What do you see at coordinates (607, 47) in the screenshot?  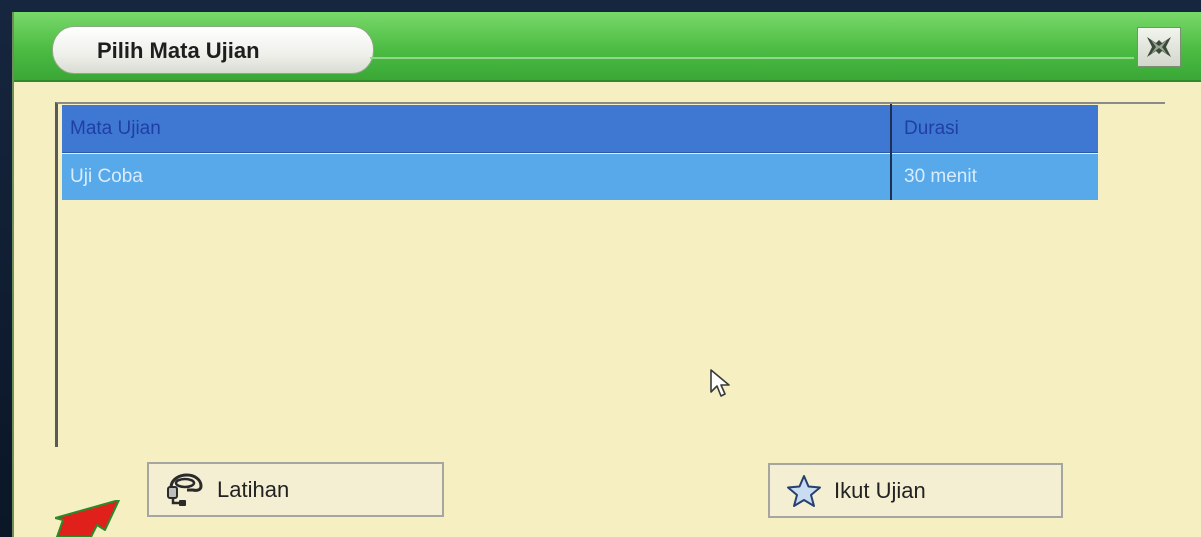 I see `window-titlebar: Pilih Mata Ujian` at bounding box center [607, 47].